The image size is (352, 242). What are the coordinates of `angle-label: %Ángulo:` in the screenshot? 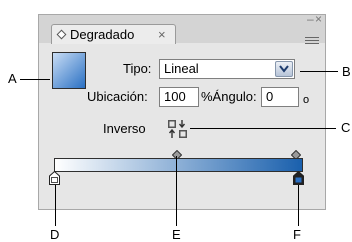 It's located at (229, 96).